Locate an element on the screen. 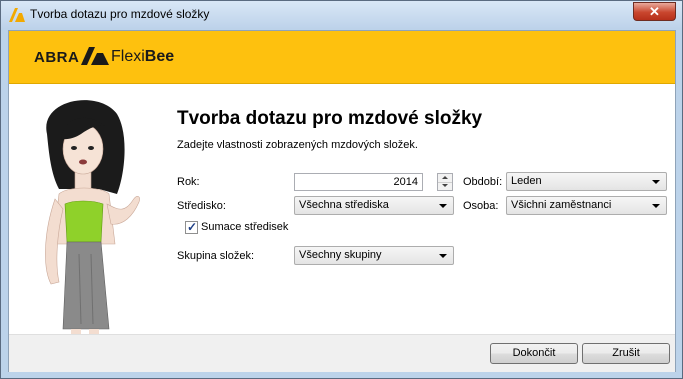 The width and height of the screenshot is (683, 379). assistant-character-illustration is located at coordinates (92, 224).